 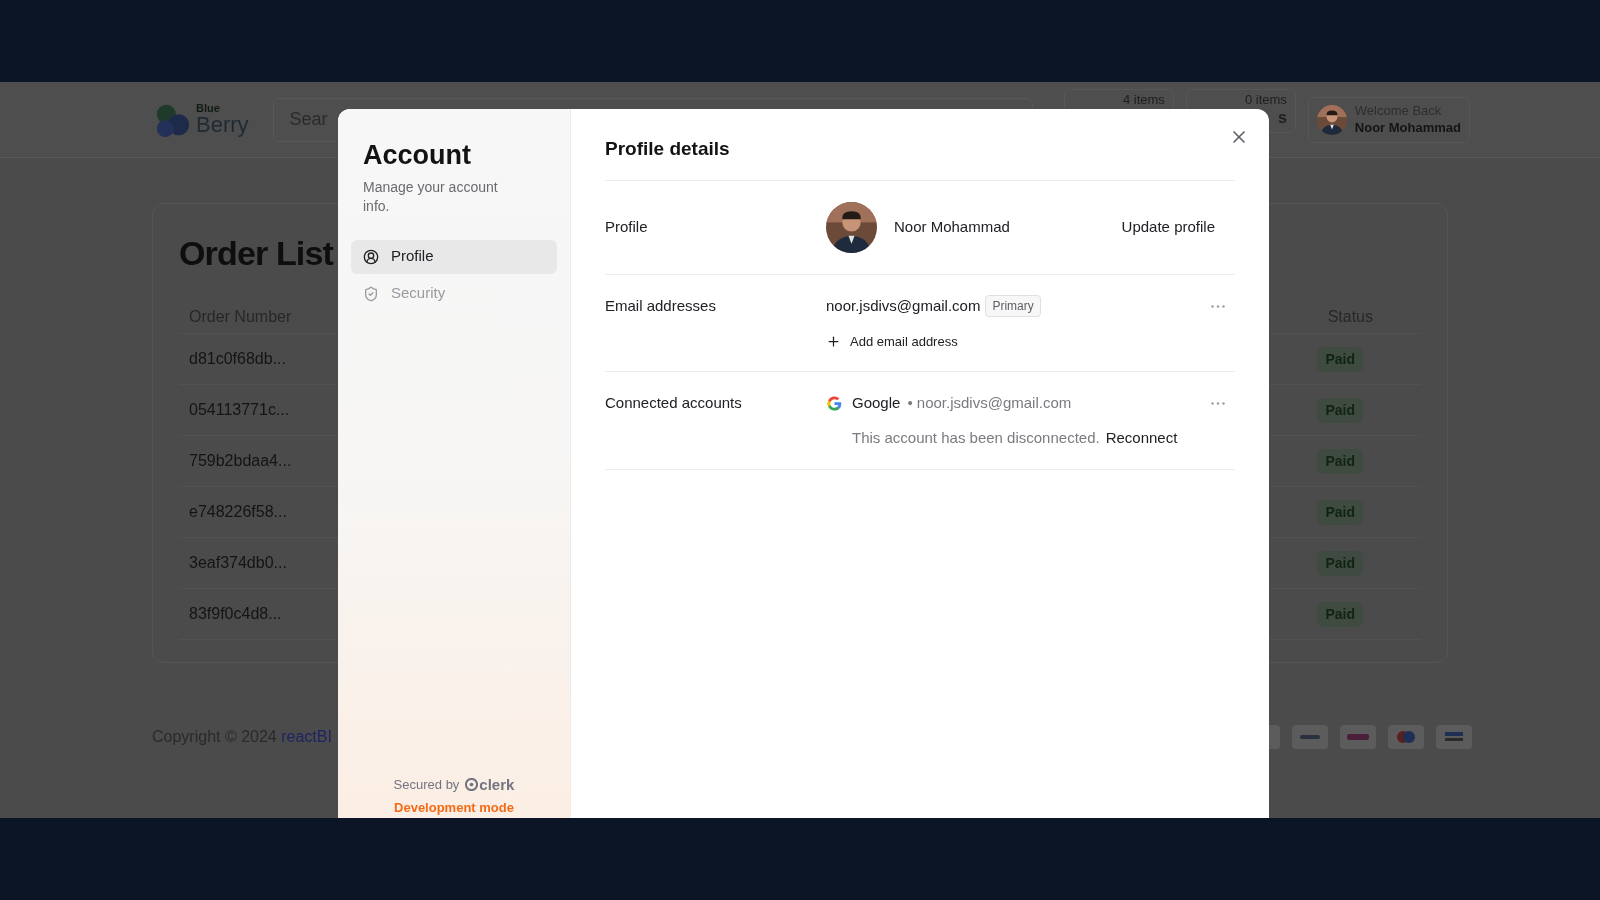 I want to click on secured-by-text: Secured by, so click(x=426, y=785).